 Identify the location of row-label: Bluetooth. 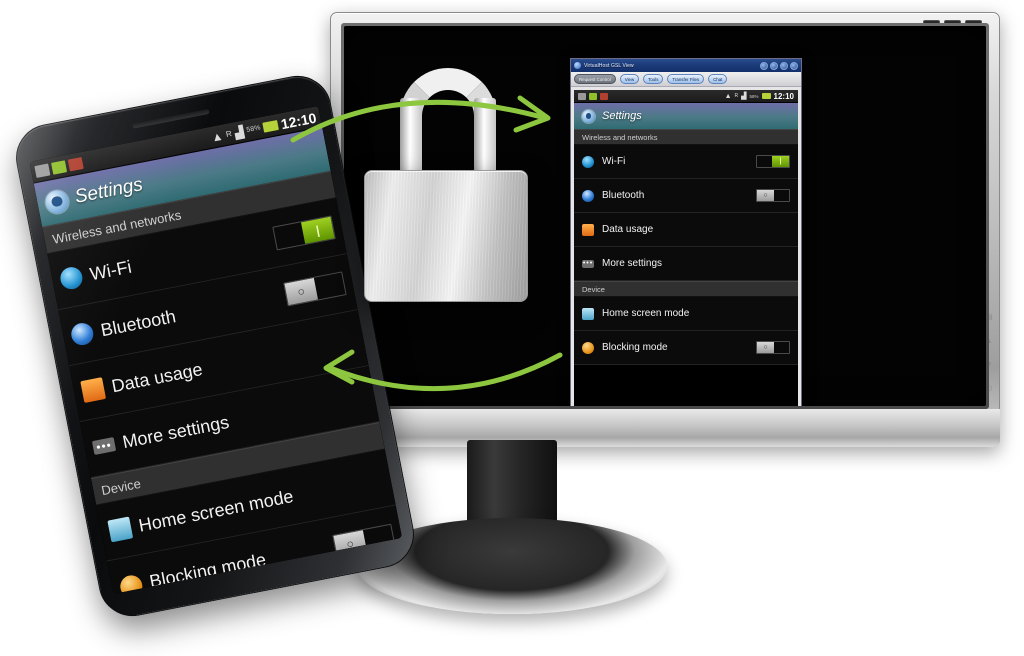
(623, 195).